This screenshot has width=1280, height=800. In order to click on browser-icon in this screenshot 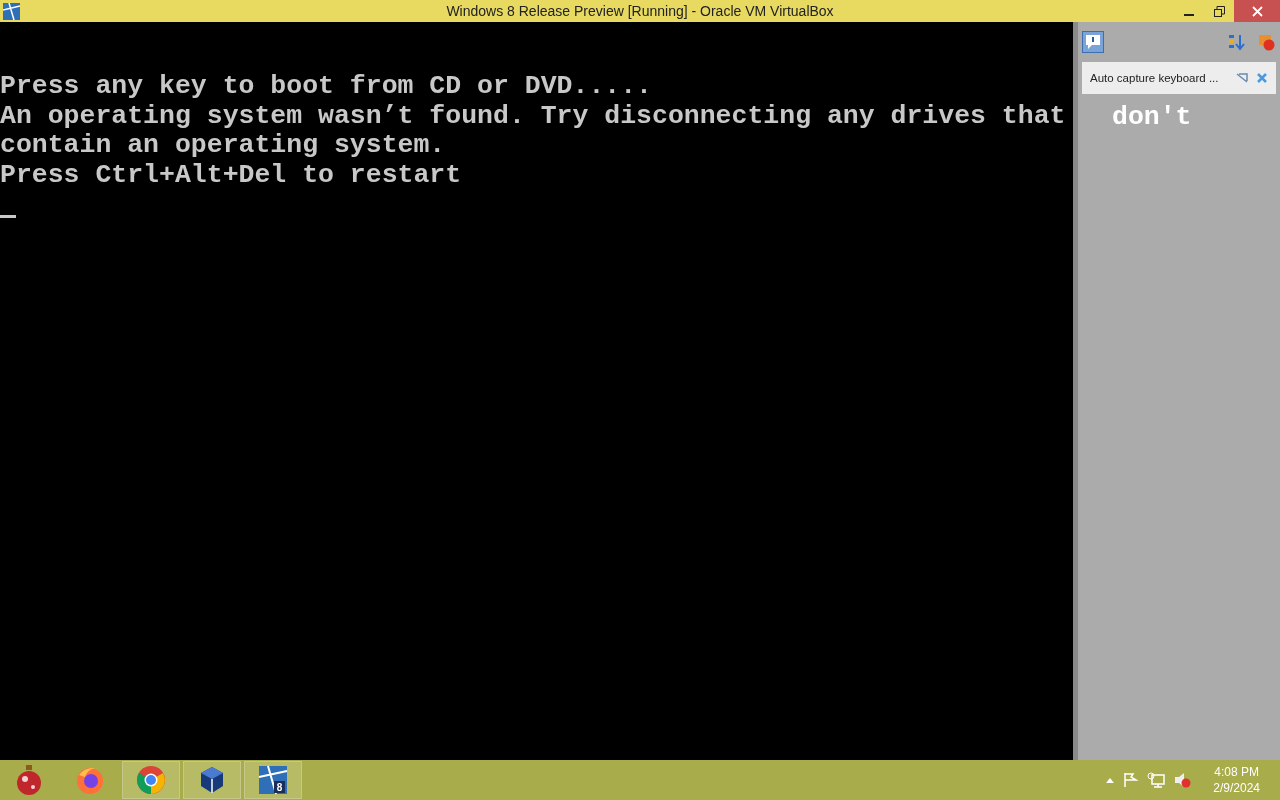, I will do `click(90, 780)`.